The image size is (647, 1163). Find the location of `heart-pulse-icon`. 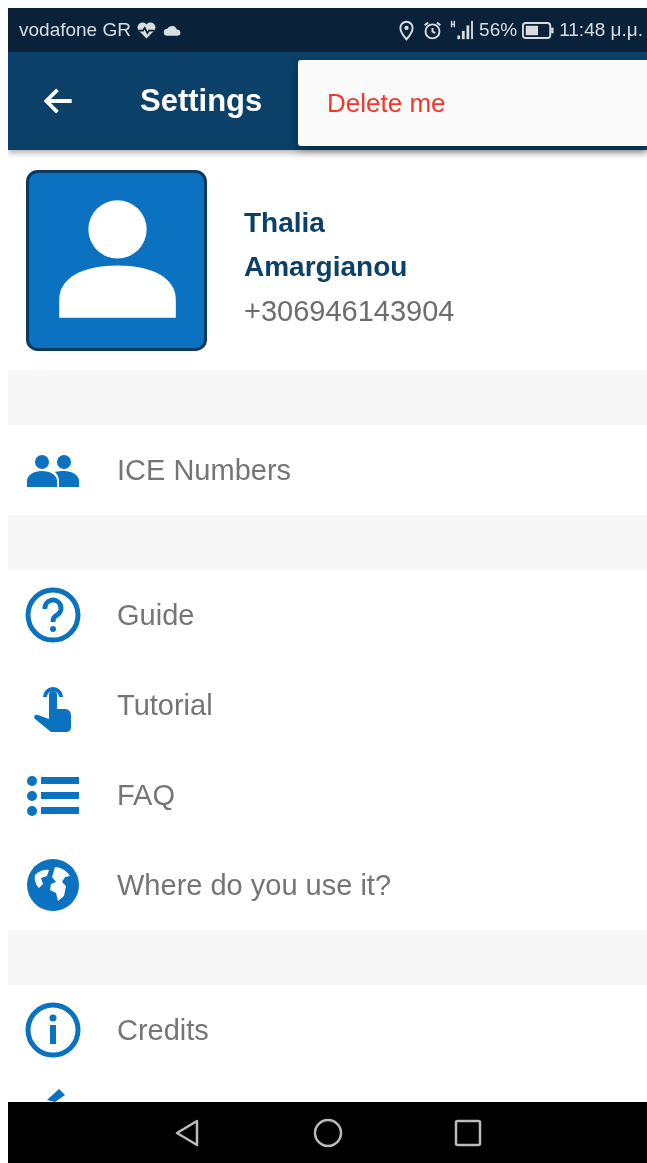

heart-pulse-icon is located at coordinates (146, 30).